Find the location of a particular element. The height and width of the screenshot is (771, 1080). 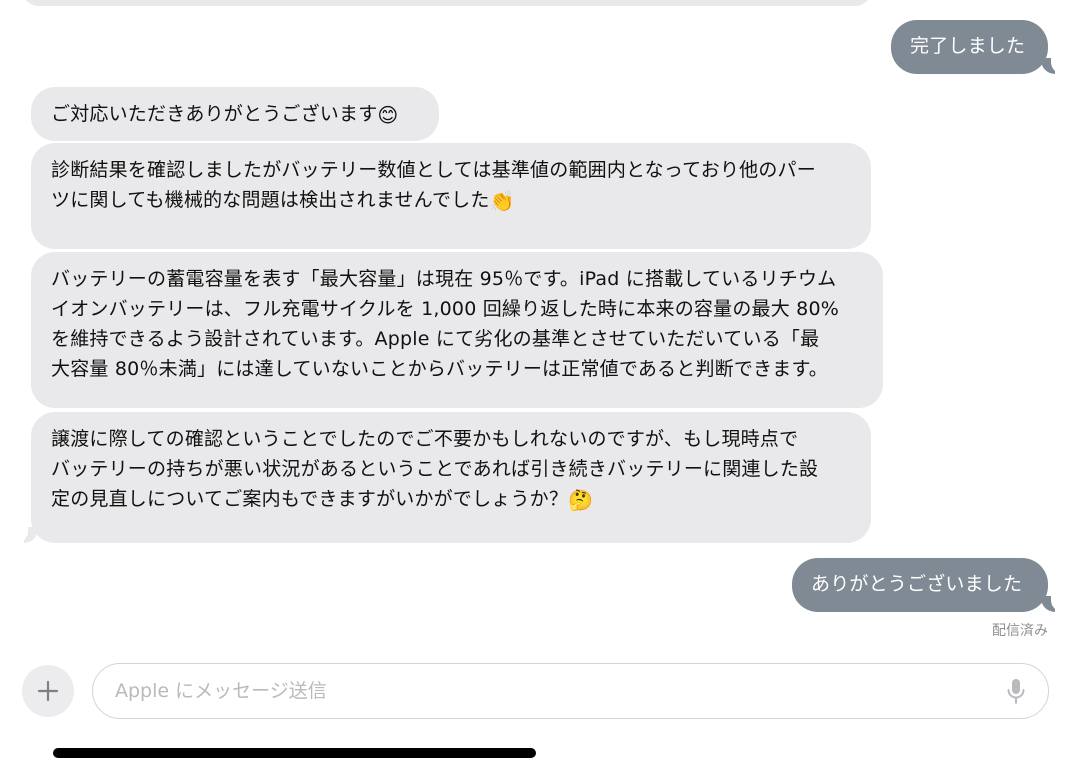

outgoing-message-bubble: 完了しました is located at coordinates (969, 47).